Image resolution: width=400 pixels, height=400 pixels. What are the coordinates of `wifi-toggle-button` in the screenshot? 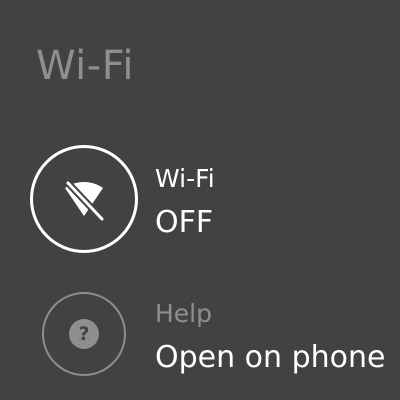 It's located at (84, 199).